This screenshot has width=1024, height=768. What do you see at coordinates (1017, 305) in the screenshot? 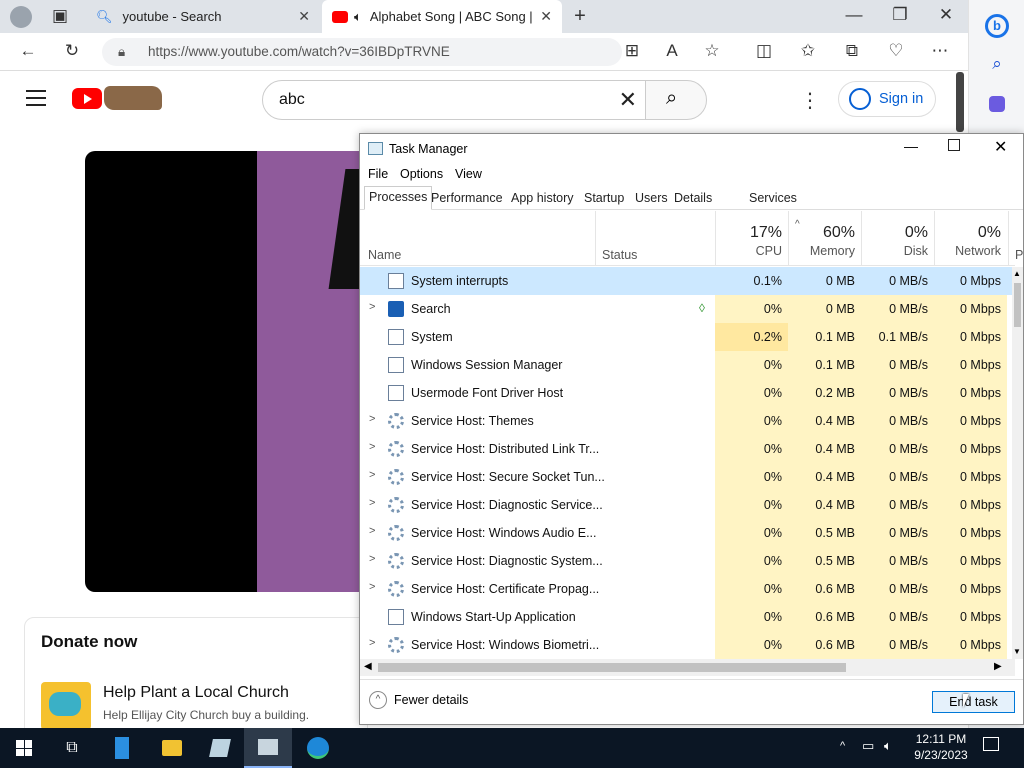
I see `scroll-thumb` at bounding box center [1017, 305].